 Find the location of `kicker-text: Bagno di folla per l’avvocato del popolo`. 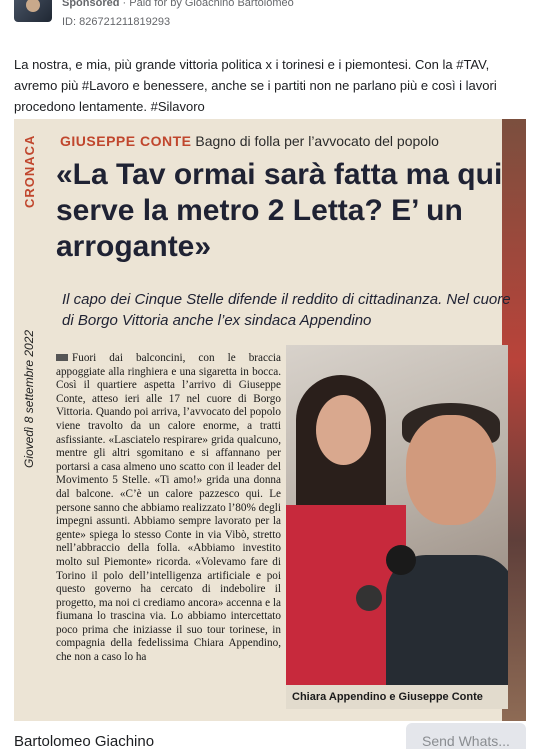

kicker-text: Bagno di folla per l’avvocato del popolo is located at coordinates (317, 141).